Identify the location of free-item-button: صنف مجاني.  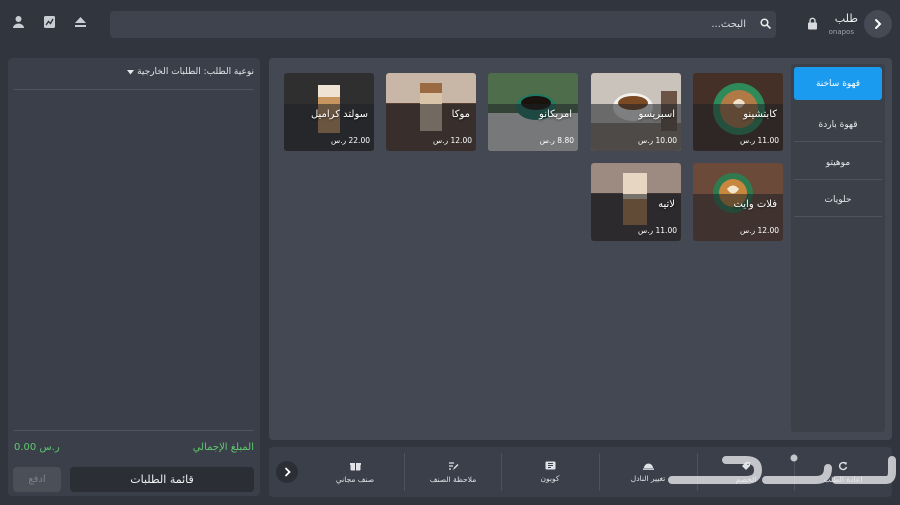
(355, 472).